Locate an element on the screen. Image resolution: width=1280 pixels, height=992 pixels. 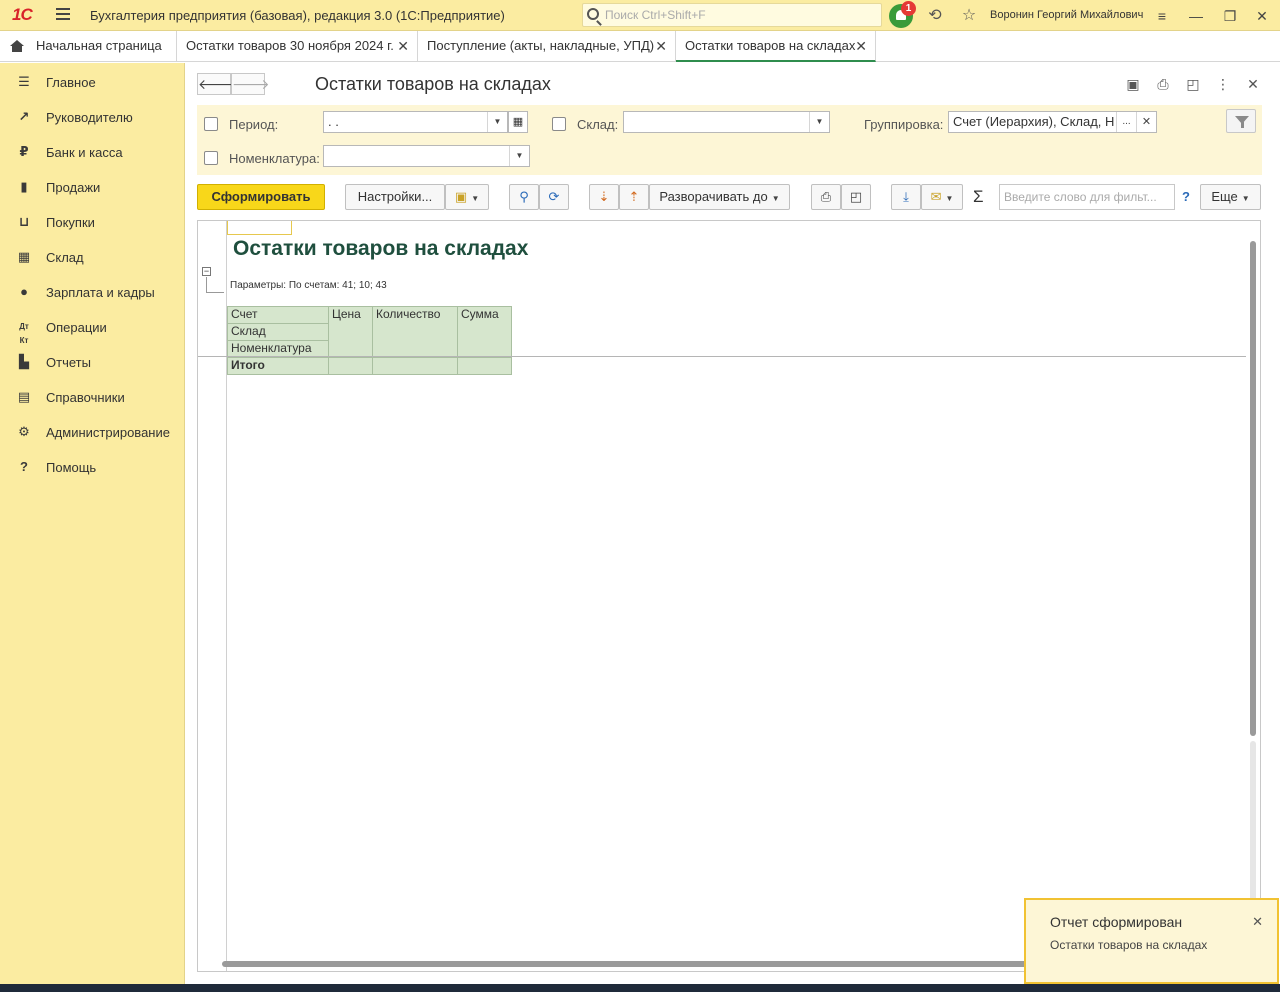
tab-label: Остатки товаров на складах is located at coordinates (770, 45).